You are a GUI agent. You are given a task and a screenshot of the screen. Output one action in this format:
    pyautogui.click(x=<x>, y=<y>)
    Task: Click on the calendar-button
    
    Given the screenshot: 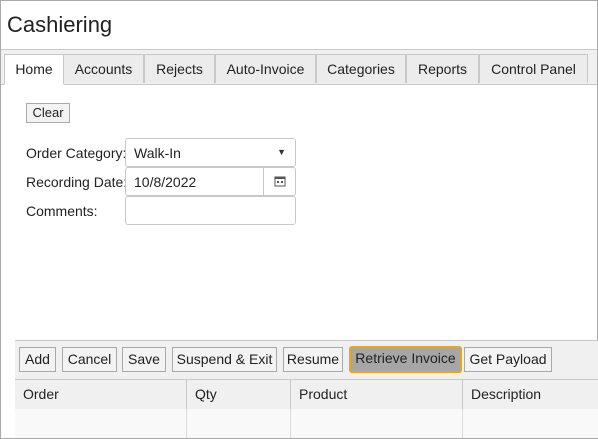 What is the action you would take?
    pyautogui.click(x=279, y=181)
    